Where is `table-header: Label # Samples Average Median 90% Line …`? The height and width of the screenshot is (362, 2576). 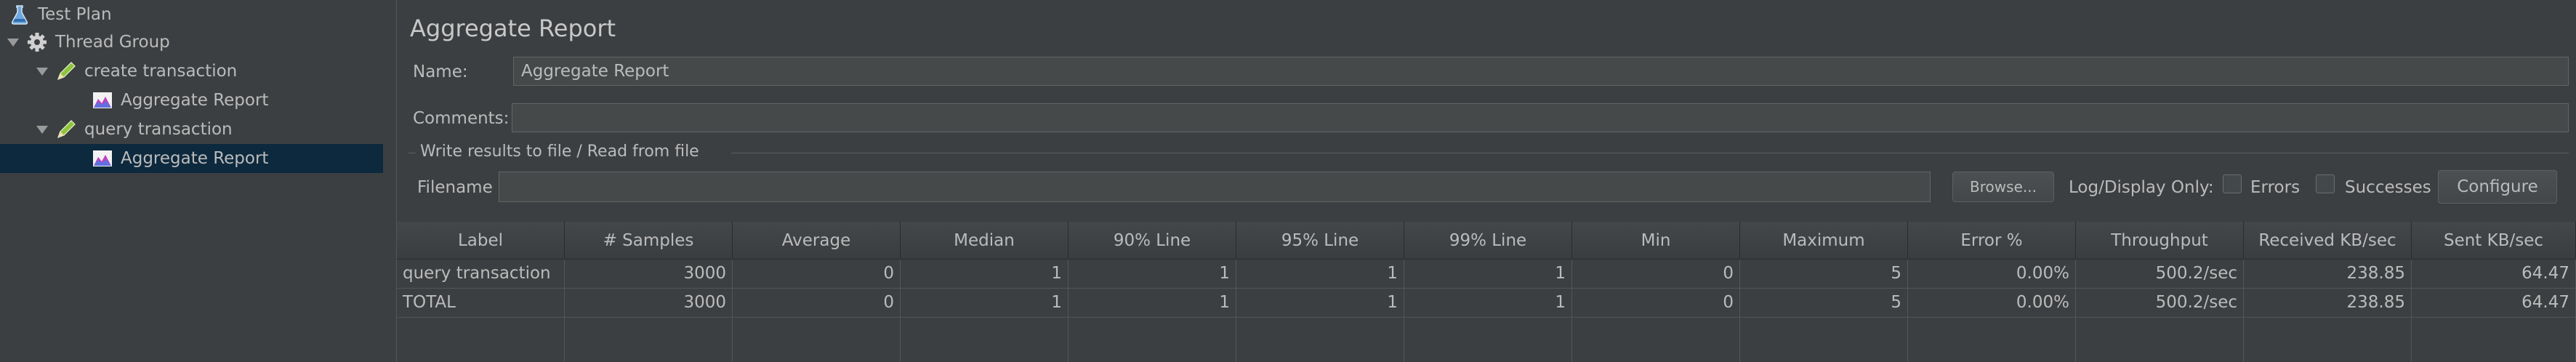
table-header: Label # Samples Average Median 90% Line … is located at coordinates (1486, 241).